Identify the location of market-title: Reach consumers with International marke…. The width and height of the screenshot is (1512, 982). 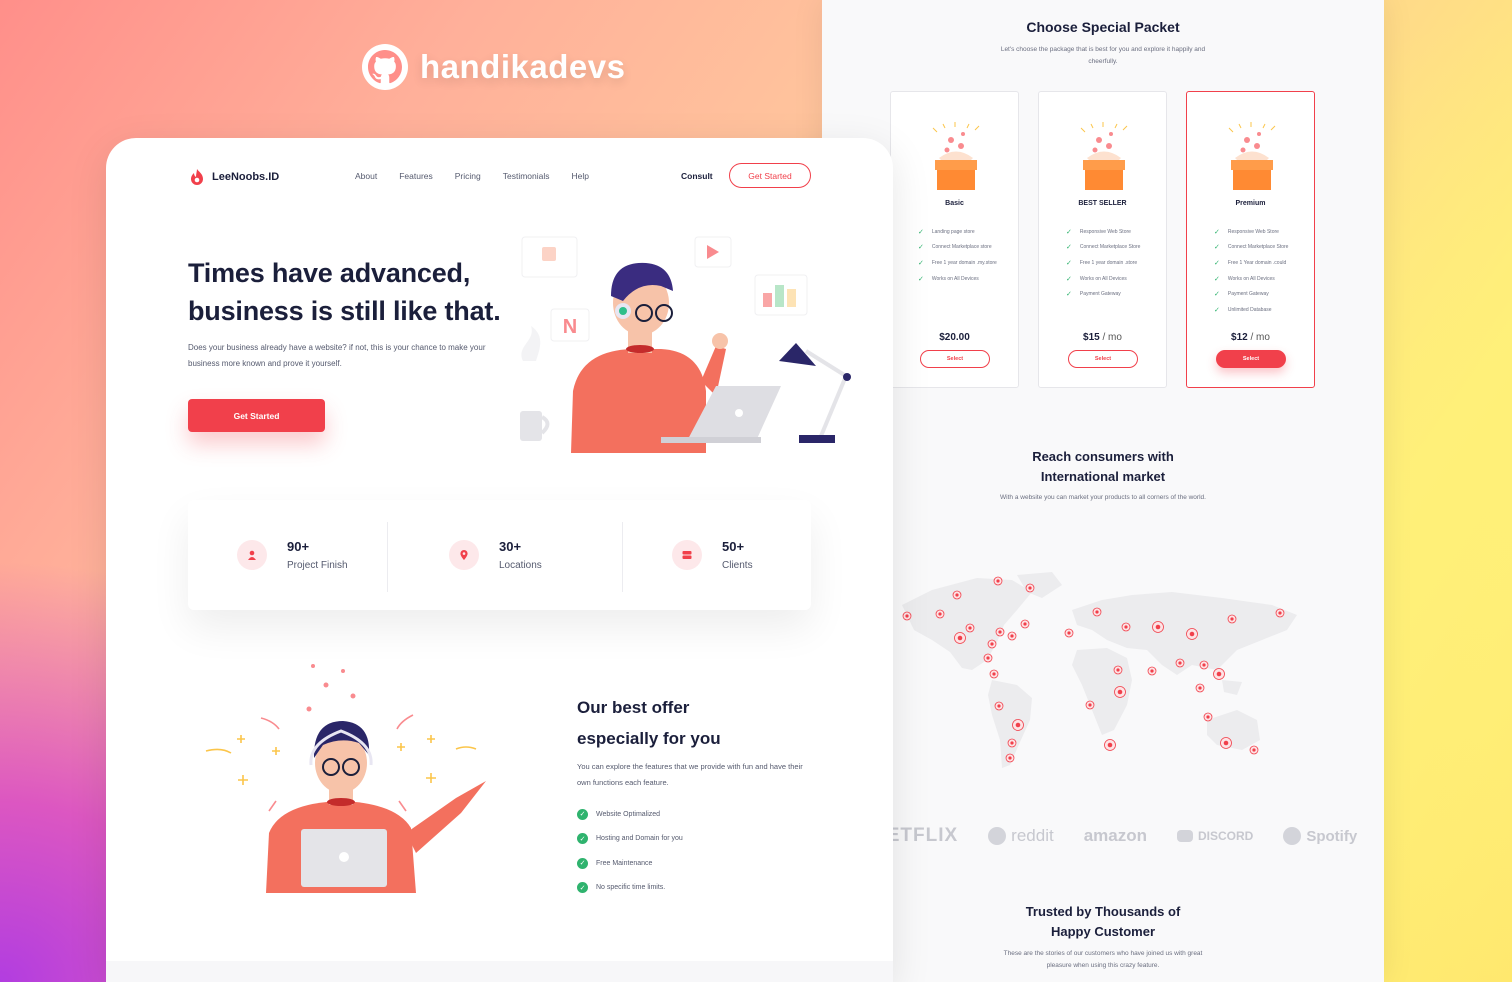
(1103, 467).